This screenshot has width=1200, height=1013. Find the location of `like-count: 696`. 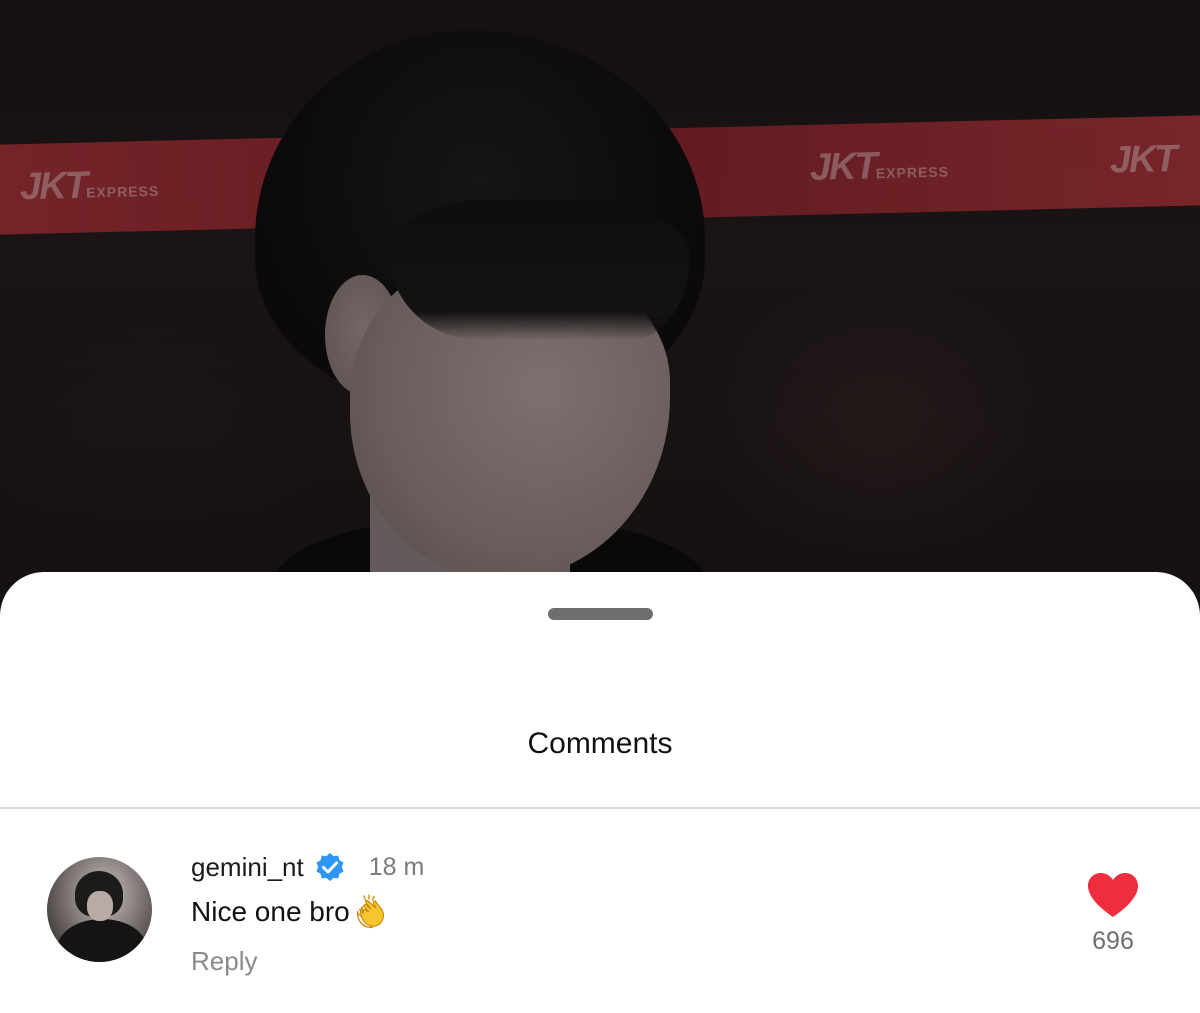

like-count: 696 is located at coordinates (1113, 941).